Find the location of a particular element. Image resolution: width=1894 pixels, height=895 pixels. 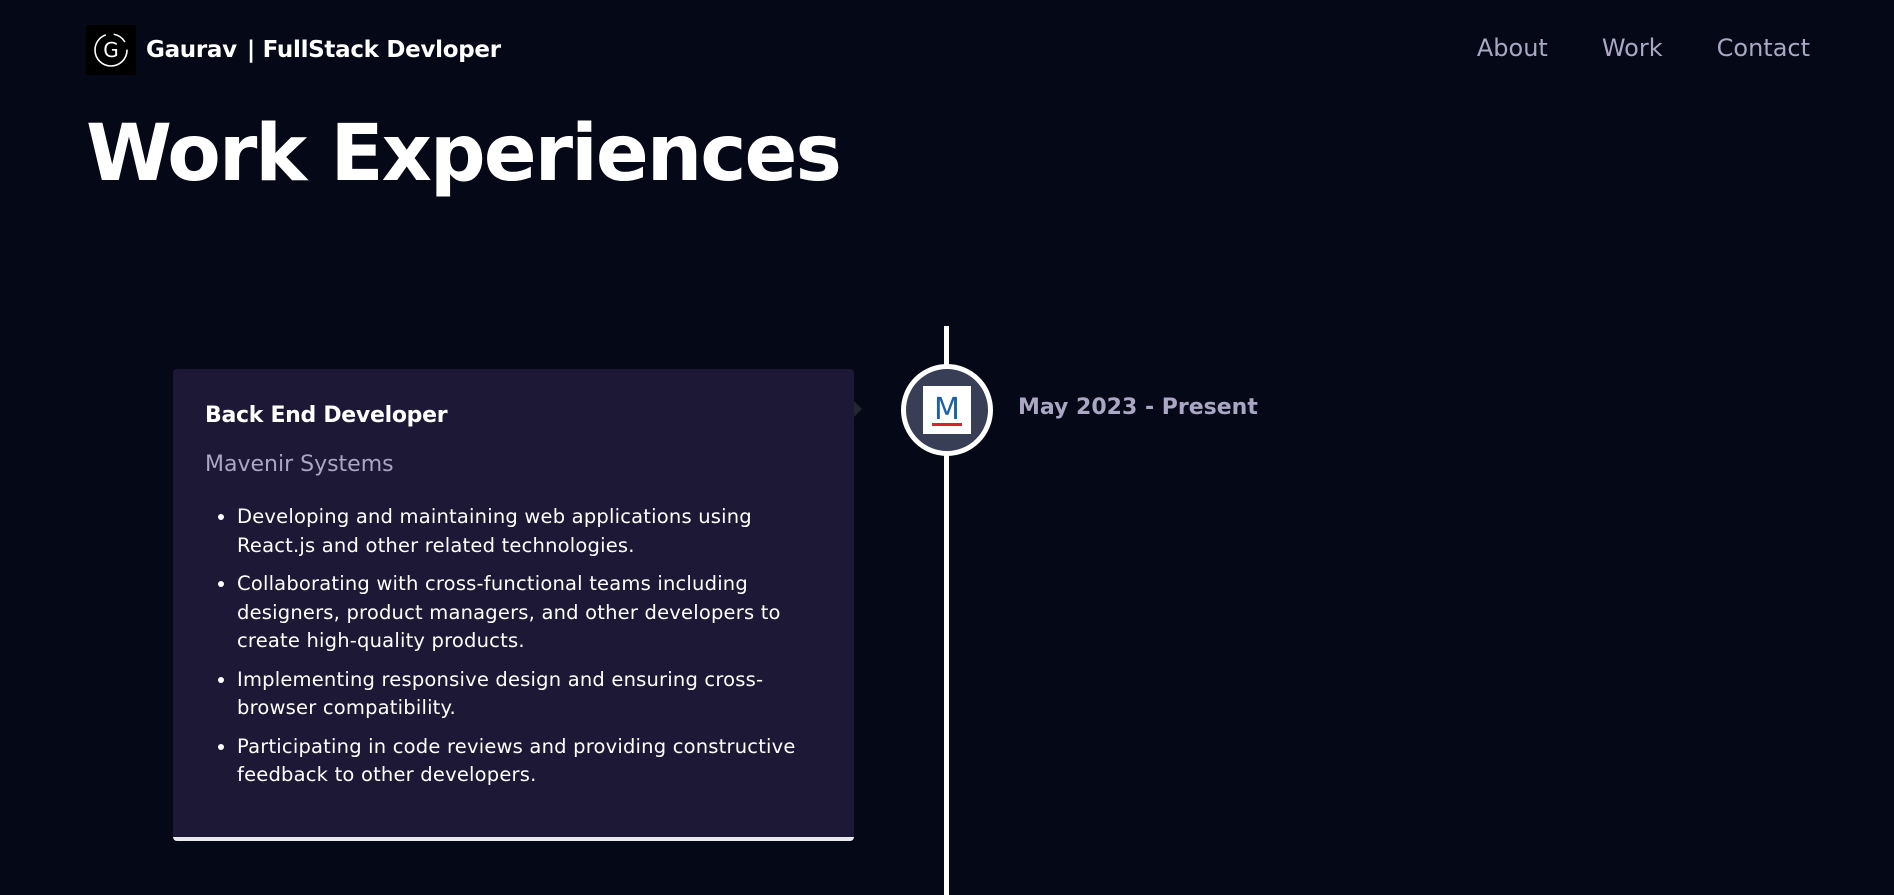

logo-underline is located at coordinates (947, 424).